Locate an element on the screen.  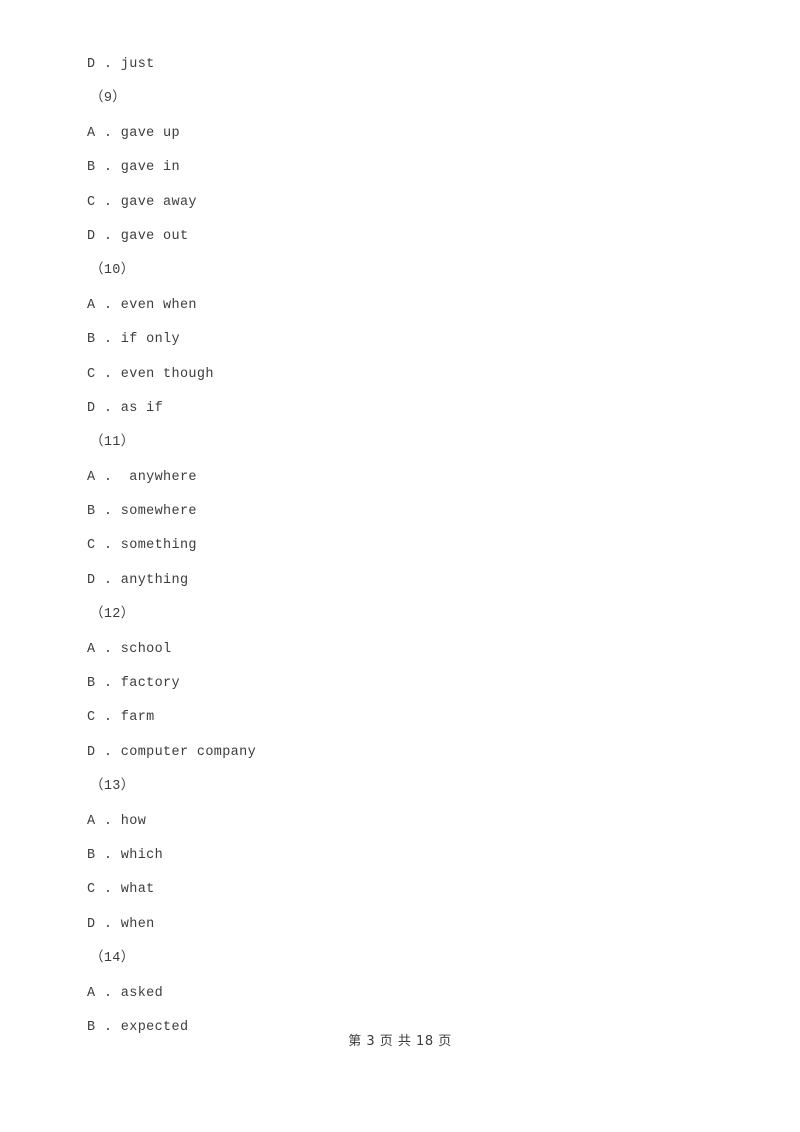
answer-option: C . something is located at coordinates (142, 546).